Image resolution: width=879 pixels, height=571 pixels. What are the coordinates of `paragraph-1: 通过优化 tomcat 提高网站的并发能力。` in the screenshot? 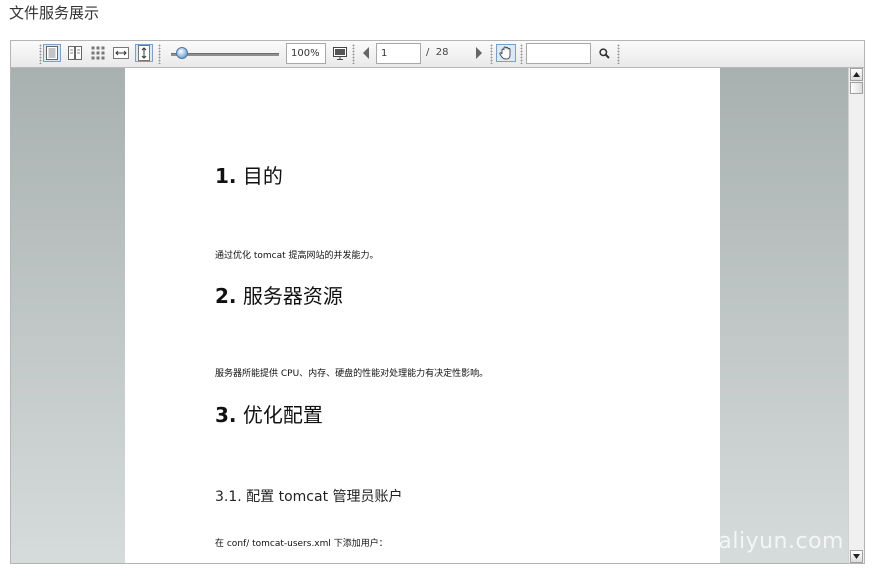 It's located at (297, 256).